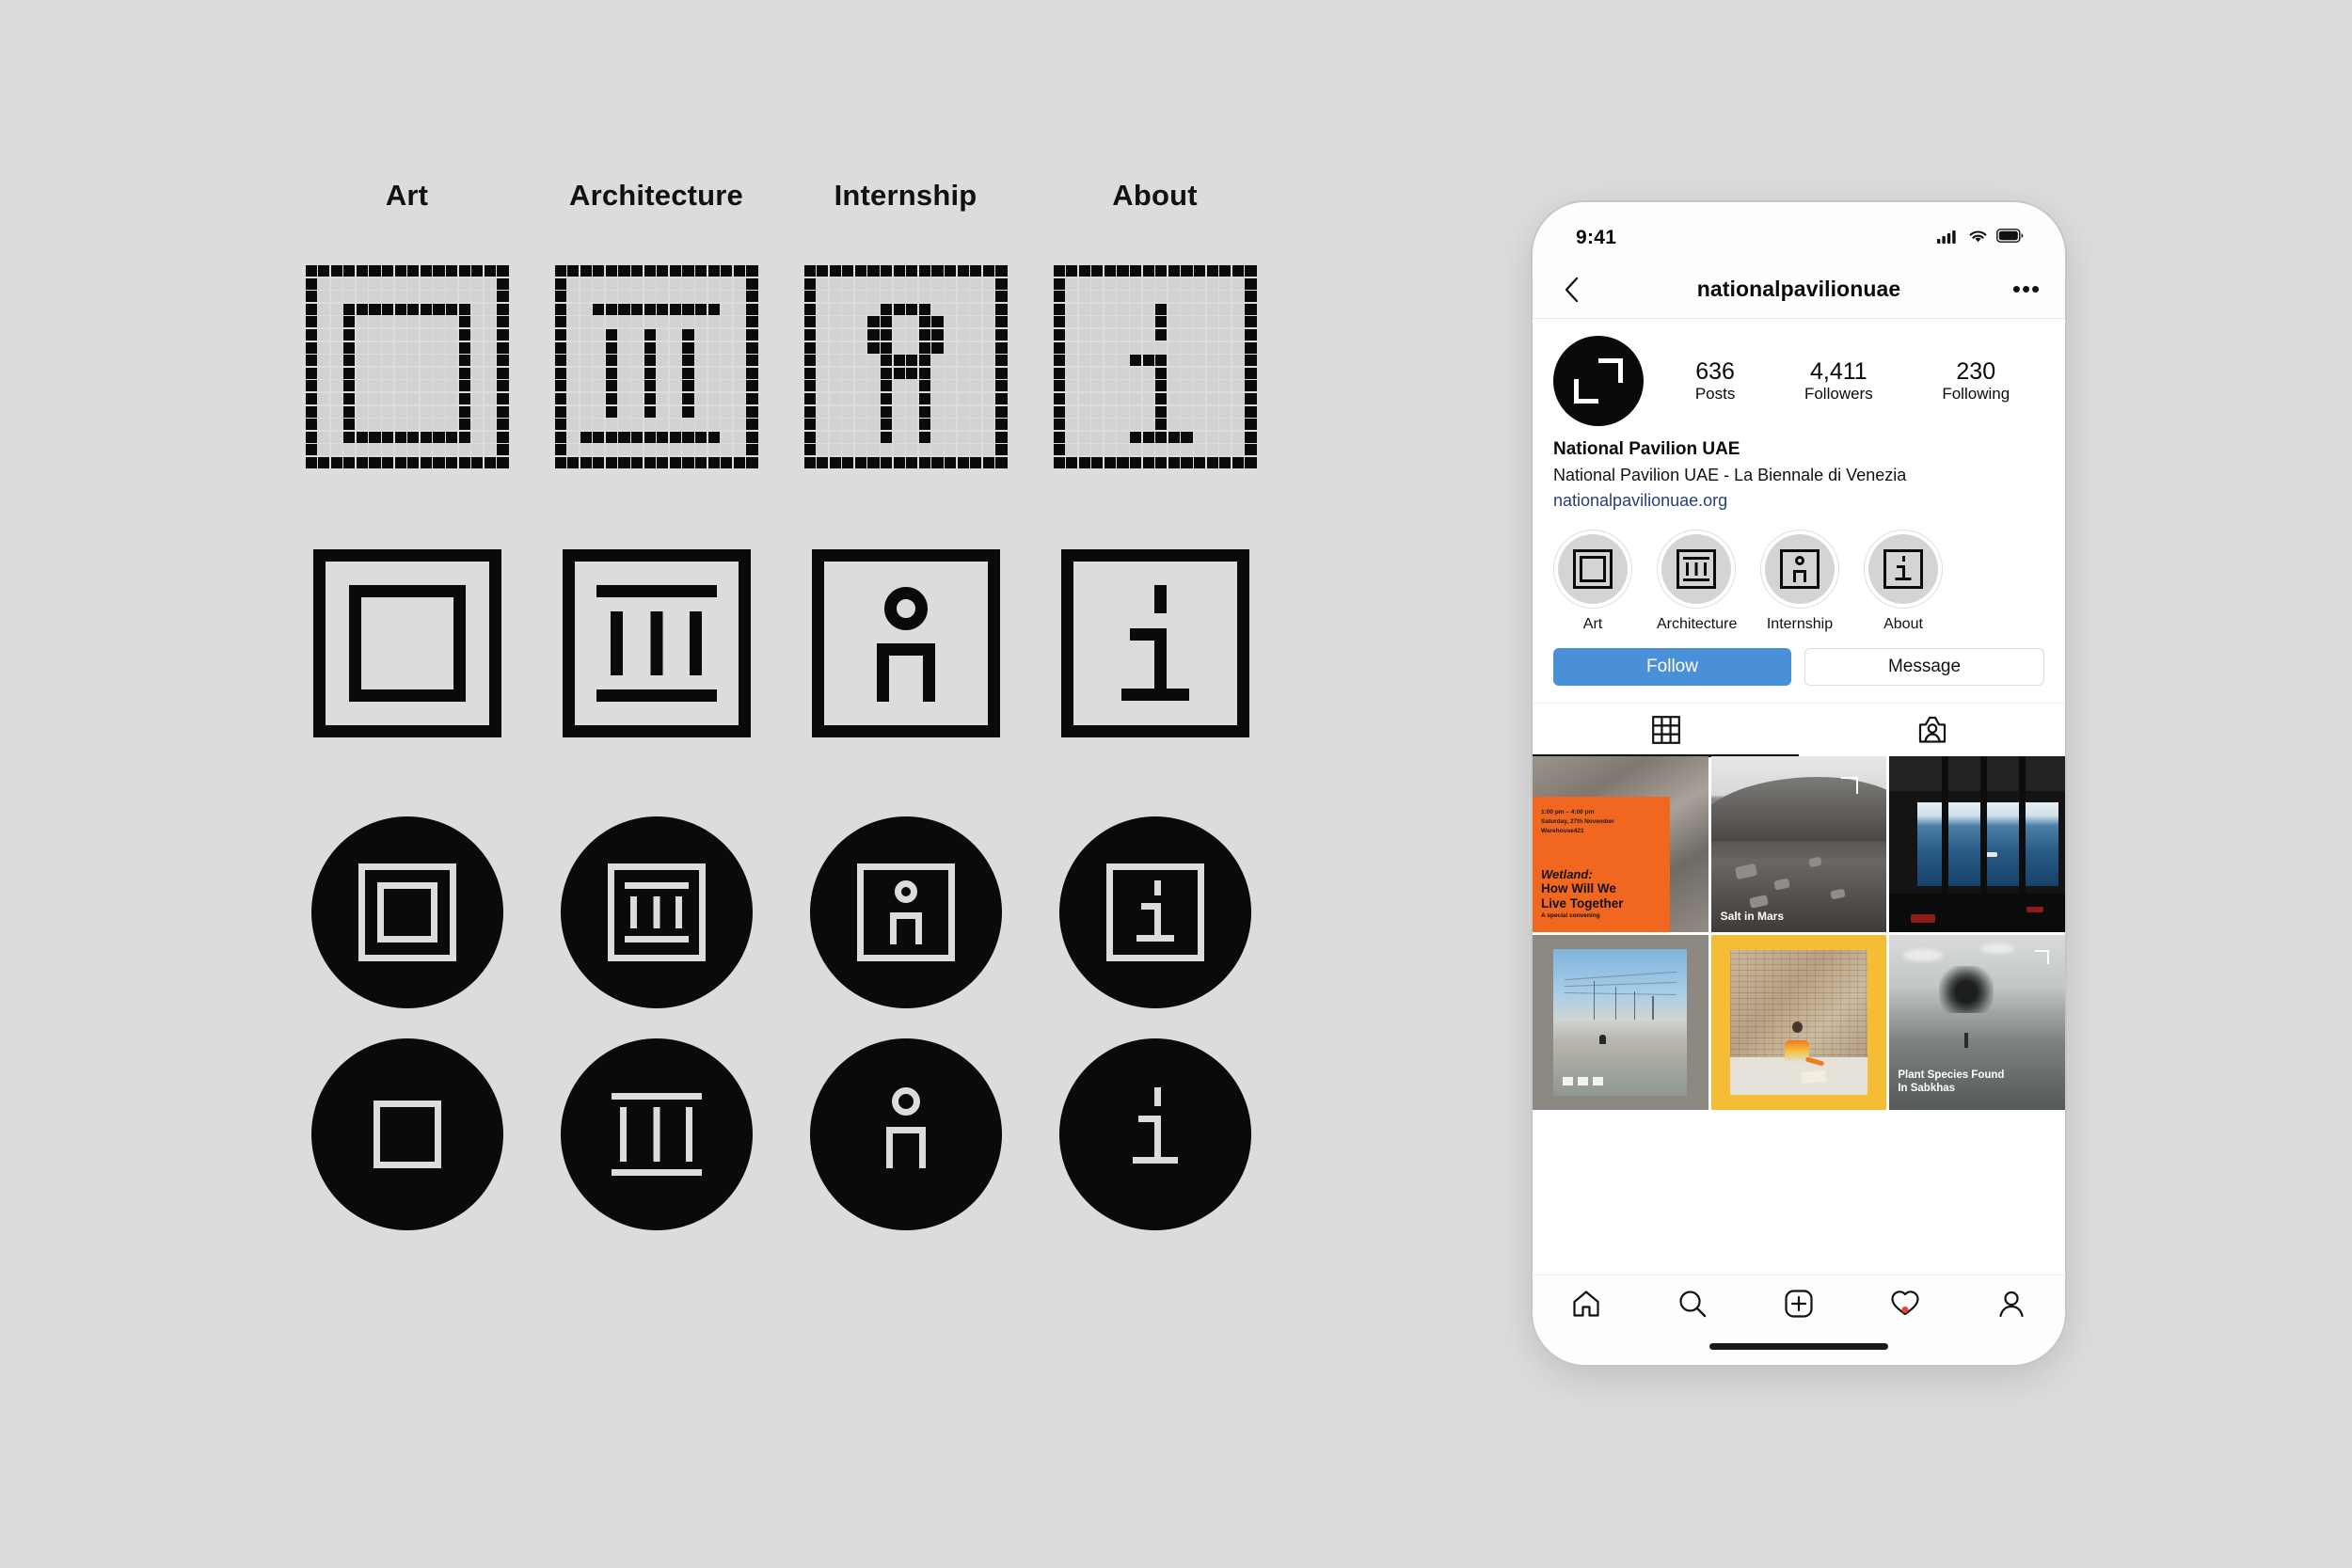 The width and height of the screenshot is (2352, 1568). Describe the element at coordinates (2012, 1304) in the screenshot. I see `profile-icon` at that location.